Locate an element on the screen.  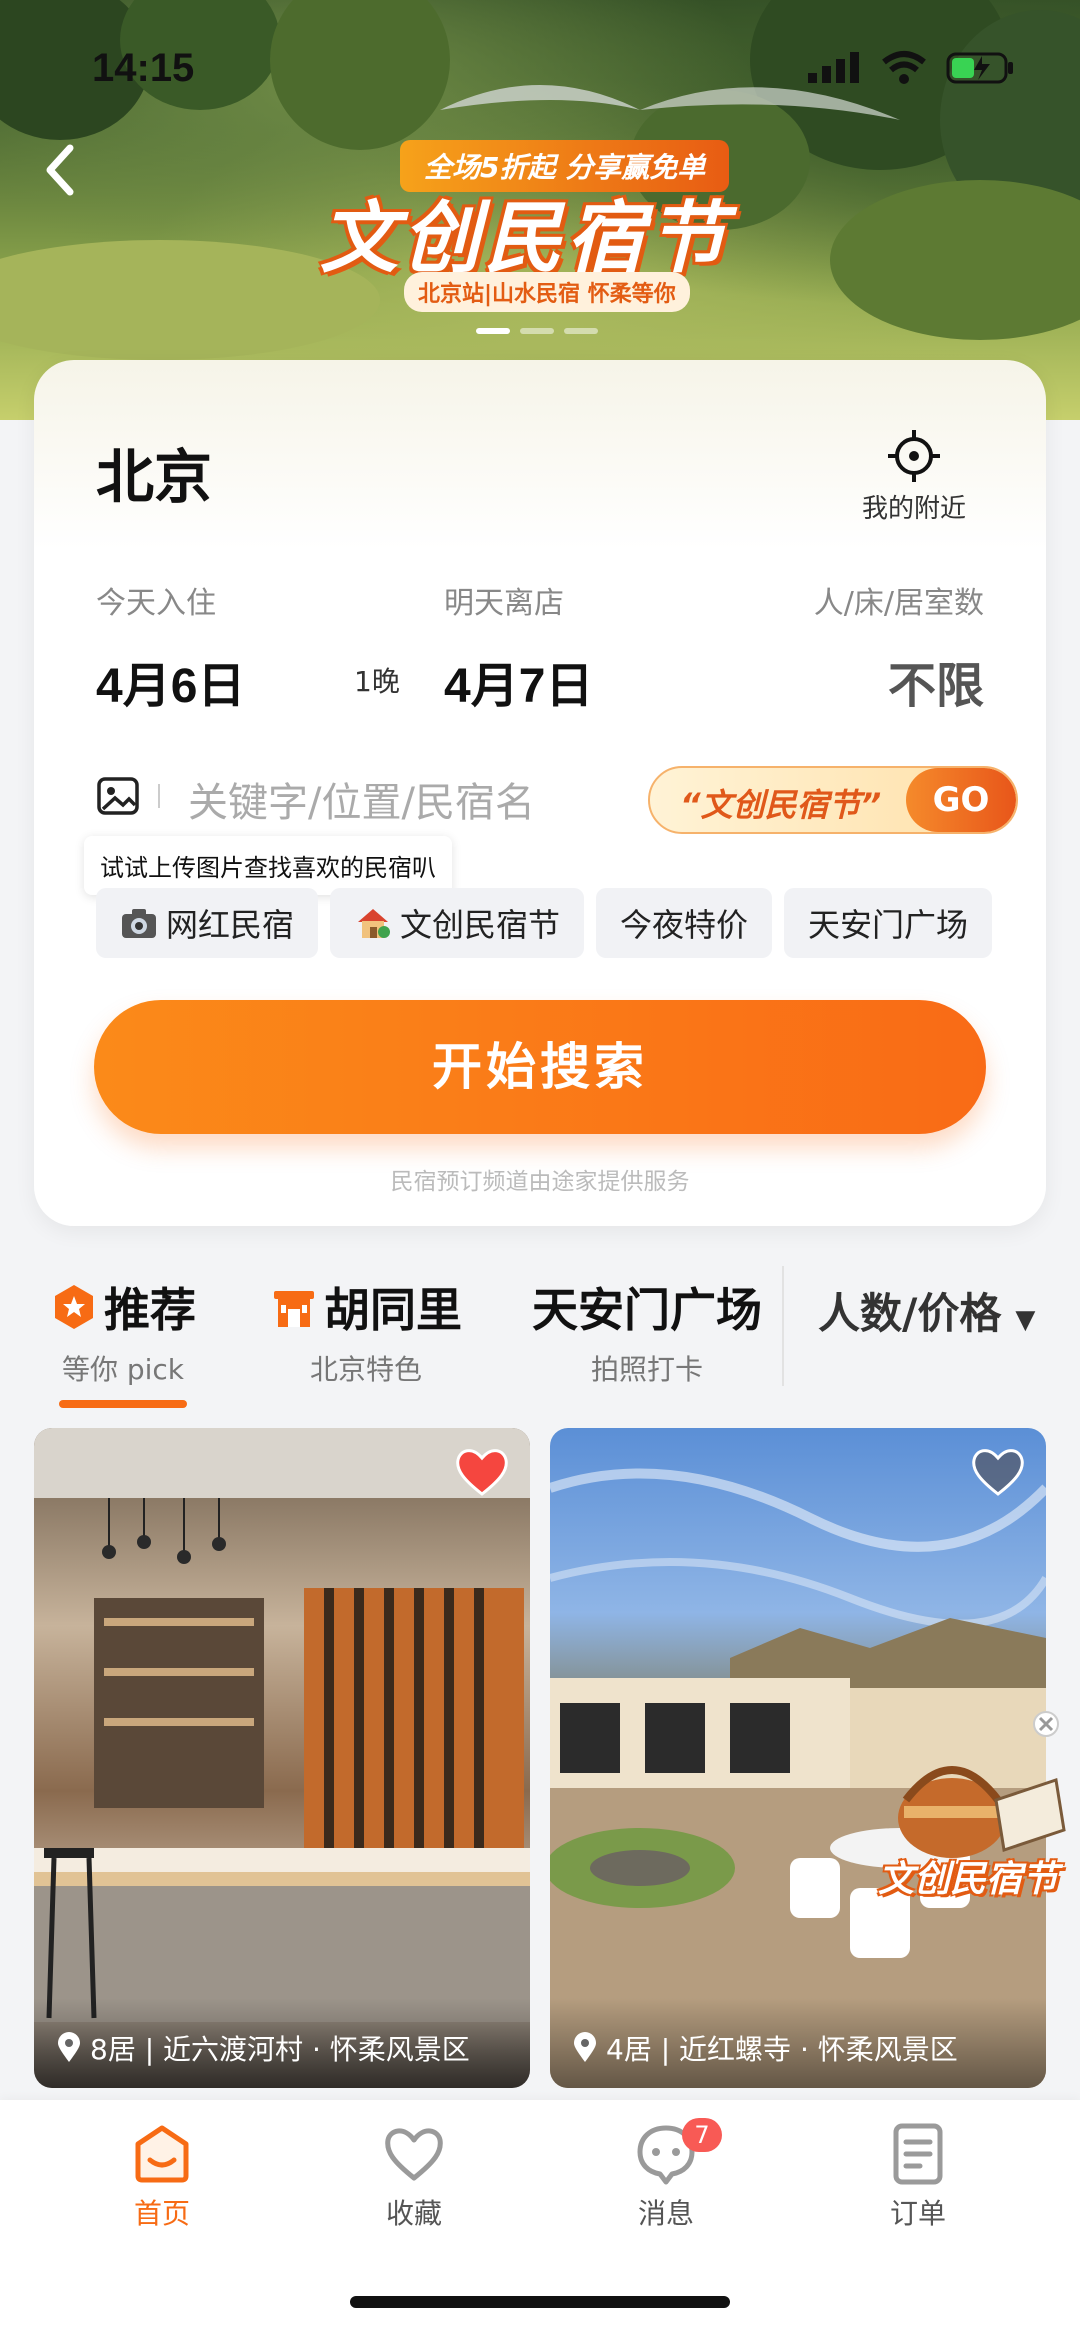
tab-subtitle: 等你 pick is located at coordinates (123, 1369).